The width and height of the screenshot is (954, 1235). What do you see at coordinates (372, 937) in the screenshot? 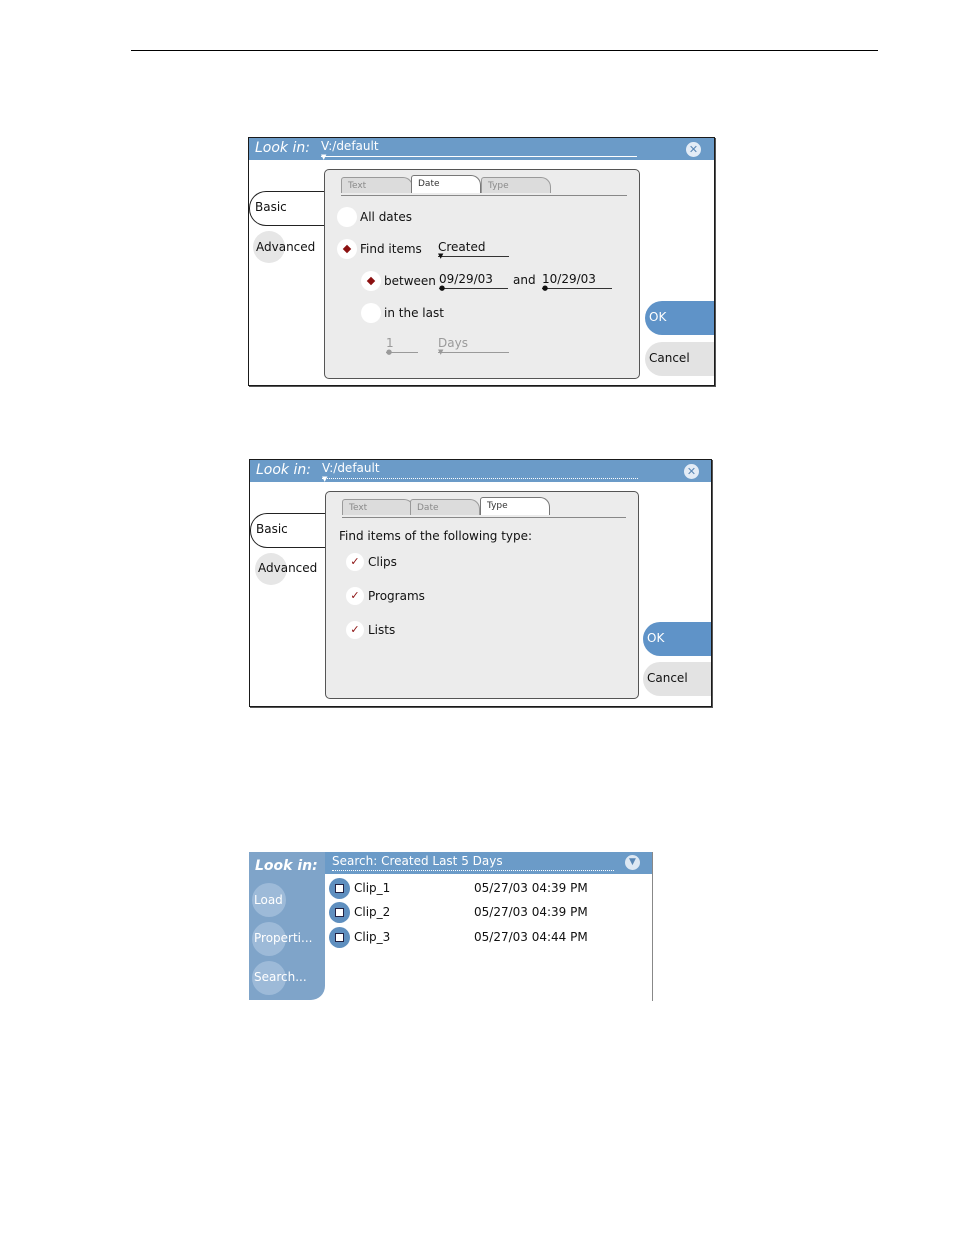
I see `clip-name: Clip_3` at bounding box center [372, 937].